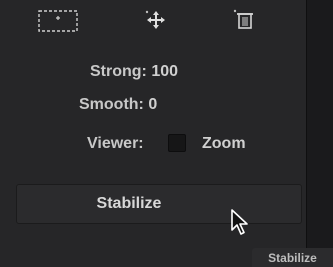 This screenshot has height=267, width=333. Describe the element at coordinates (129, 203) in the screenshot. I see `stabilize-button-label: Stabilize` at that location.